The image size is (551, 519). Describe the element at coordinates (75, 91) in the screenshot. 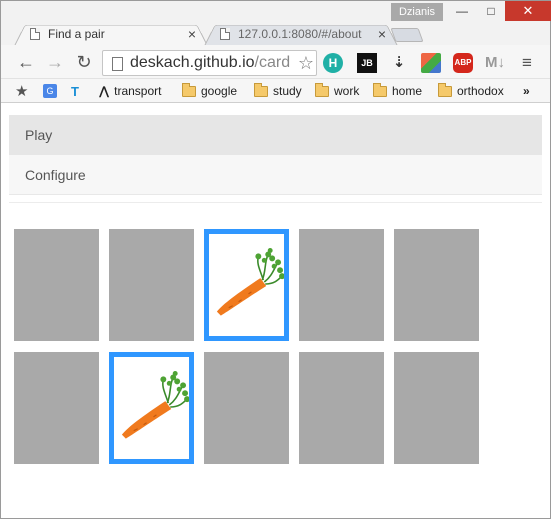

I see `trello-icon: T` at that location.